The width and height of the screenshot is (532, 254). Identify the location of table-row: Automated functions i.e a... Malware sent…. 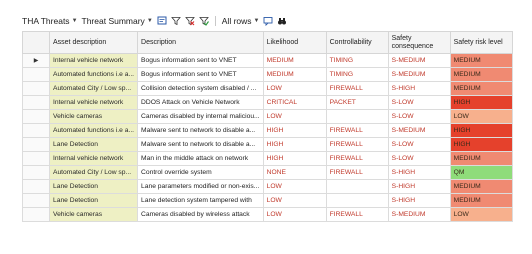
(267, 130).